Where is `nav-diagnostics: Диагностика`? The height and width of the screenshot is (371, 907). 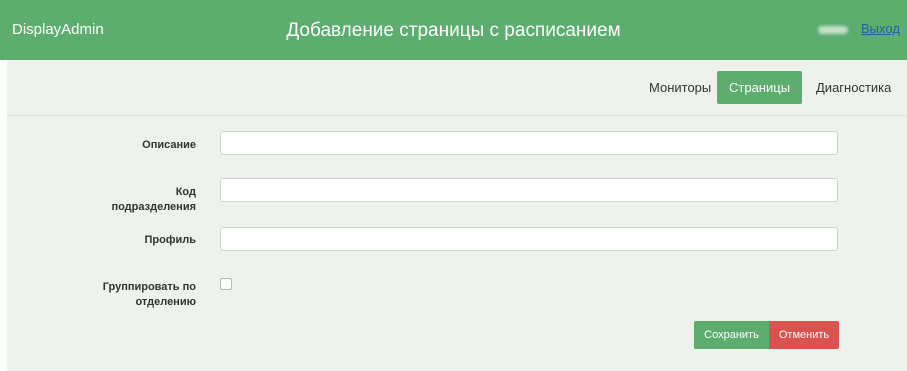
nav-diagnostics: Диагностика is located at coordinates (853, 87).